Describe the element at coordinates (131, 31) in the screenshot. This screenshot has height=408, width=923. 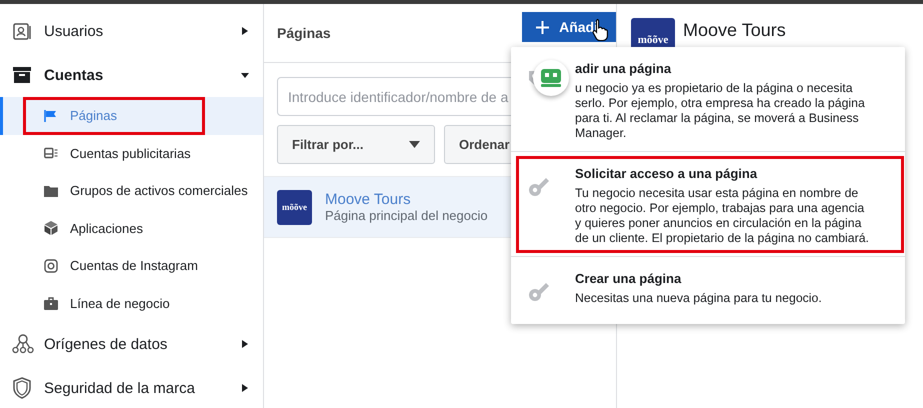
I see `sidebar-item: Usuarios` at that location.